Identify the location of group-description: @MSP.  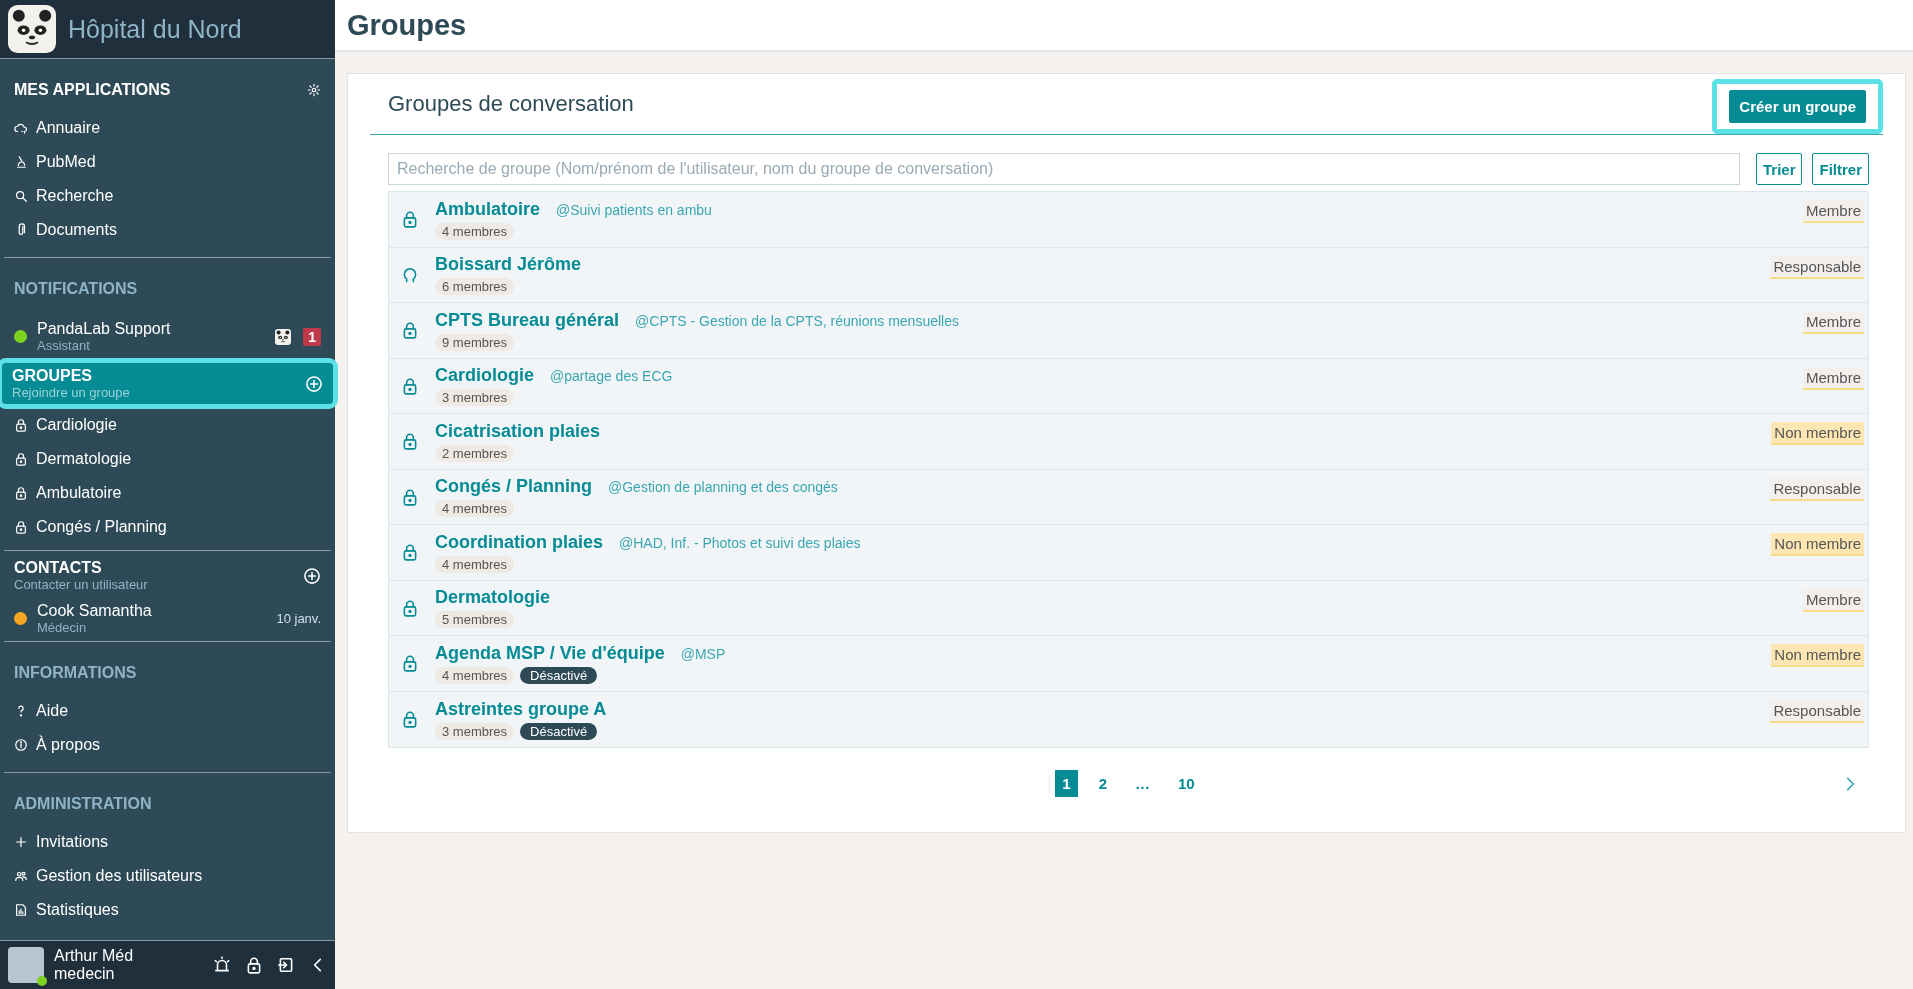
(703, 653).